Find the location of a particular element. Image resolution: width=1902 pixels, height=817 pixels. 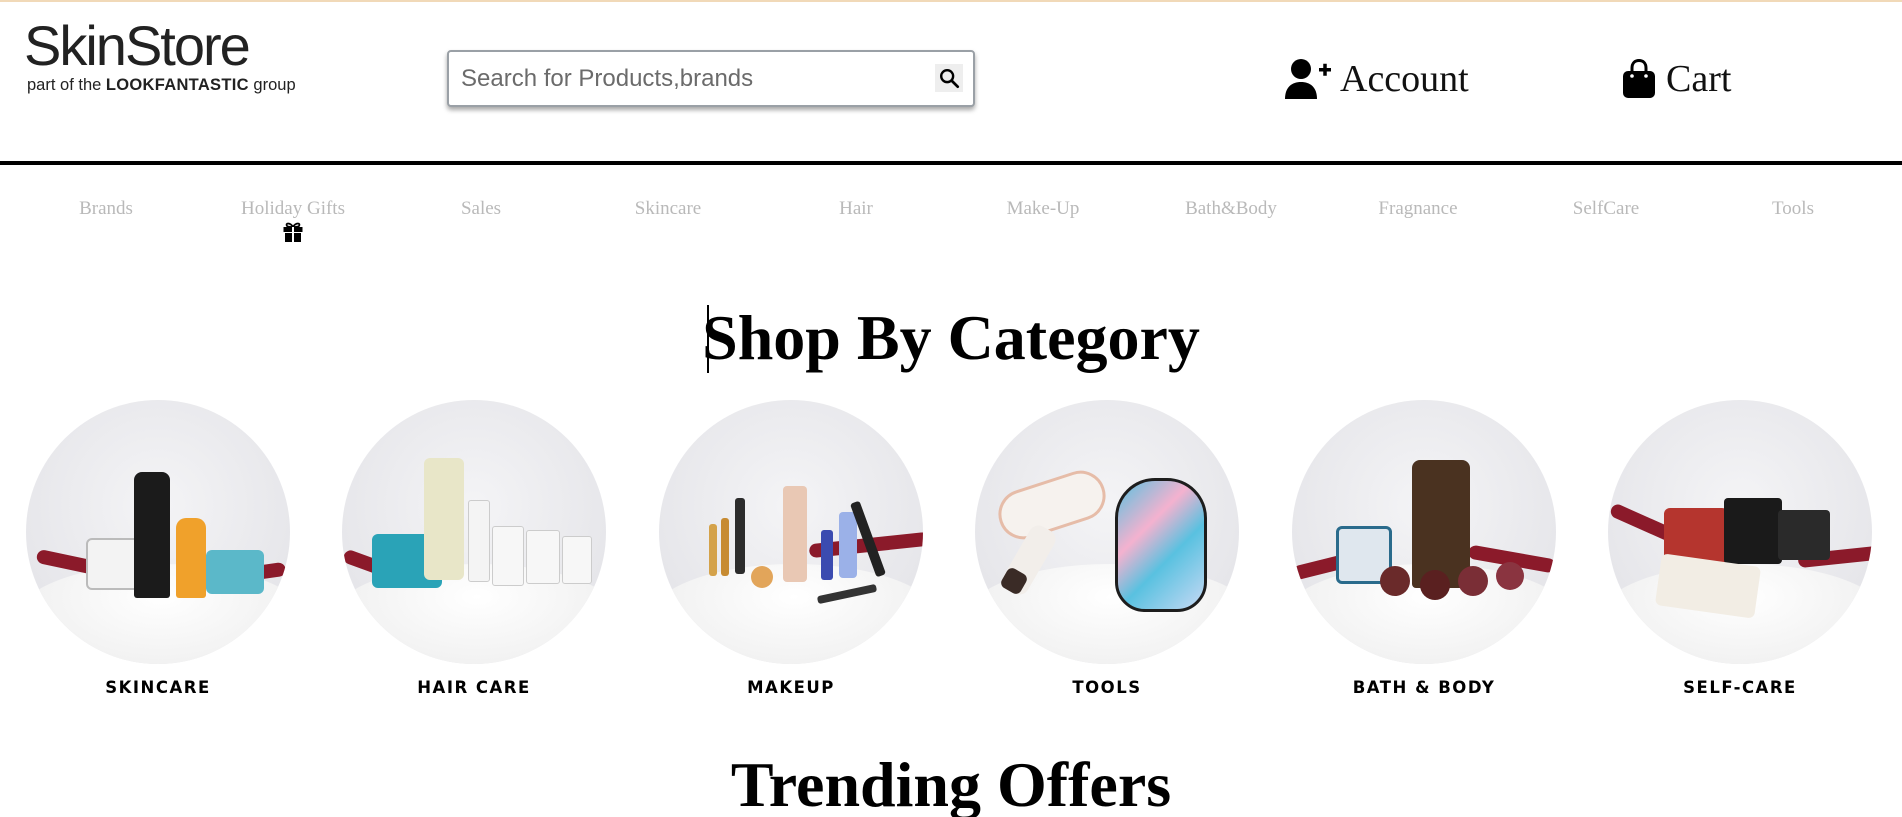

category-skincare: SKINCARE is located at coordinates (158, 550).